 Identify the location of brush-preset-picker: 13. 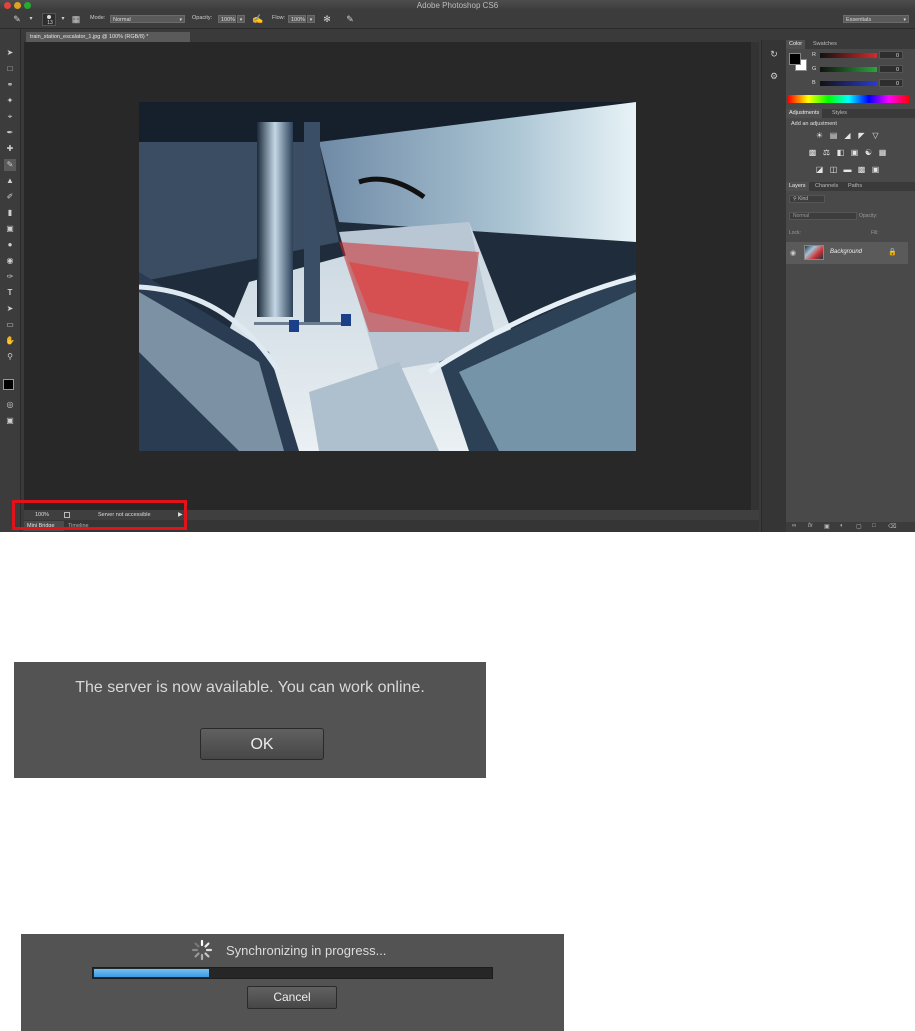
(49, 19).